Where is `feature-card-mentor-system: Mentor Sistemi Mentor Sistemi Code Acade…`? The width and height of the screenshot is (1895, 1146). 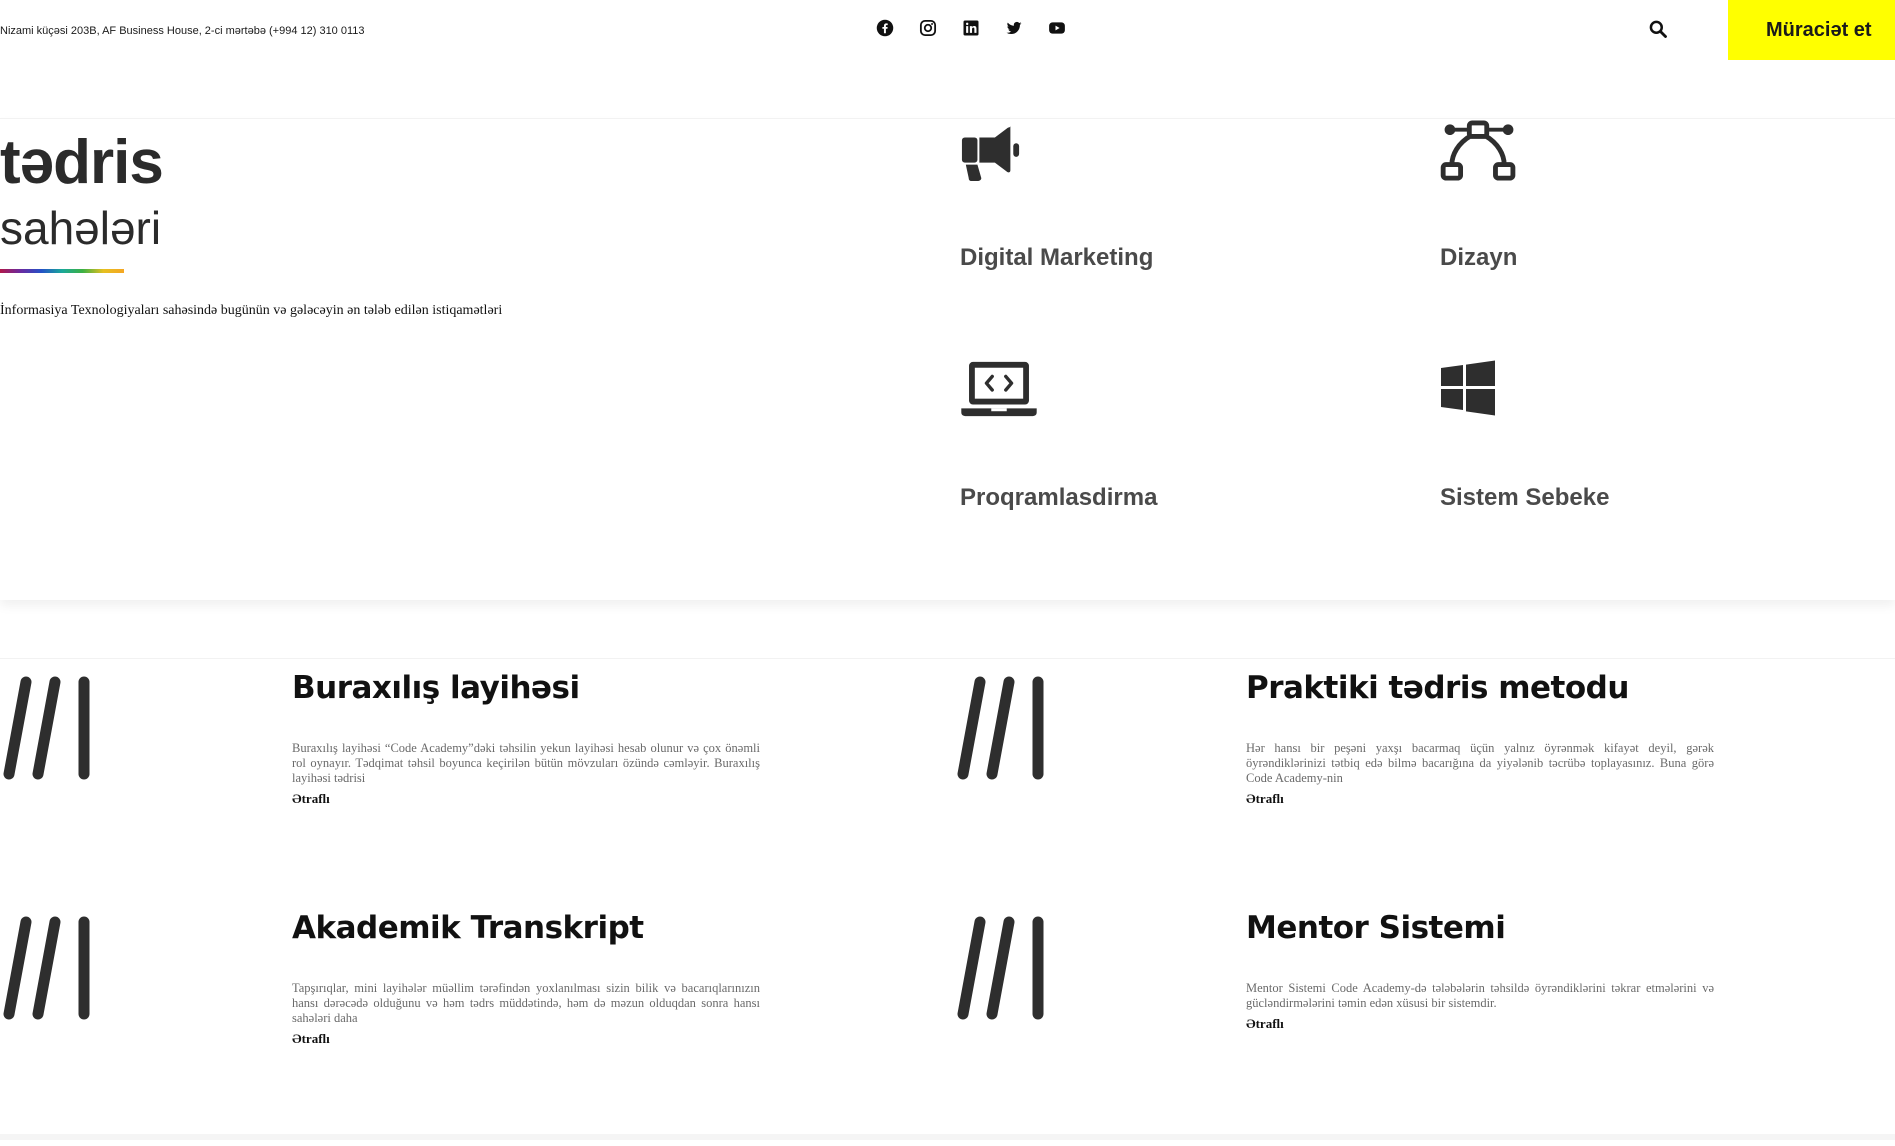 feature-card-mentor-system: Mentor Sistemi Mentor Sistemi Code Acade… is located at coordinates (1339, 978).